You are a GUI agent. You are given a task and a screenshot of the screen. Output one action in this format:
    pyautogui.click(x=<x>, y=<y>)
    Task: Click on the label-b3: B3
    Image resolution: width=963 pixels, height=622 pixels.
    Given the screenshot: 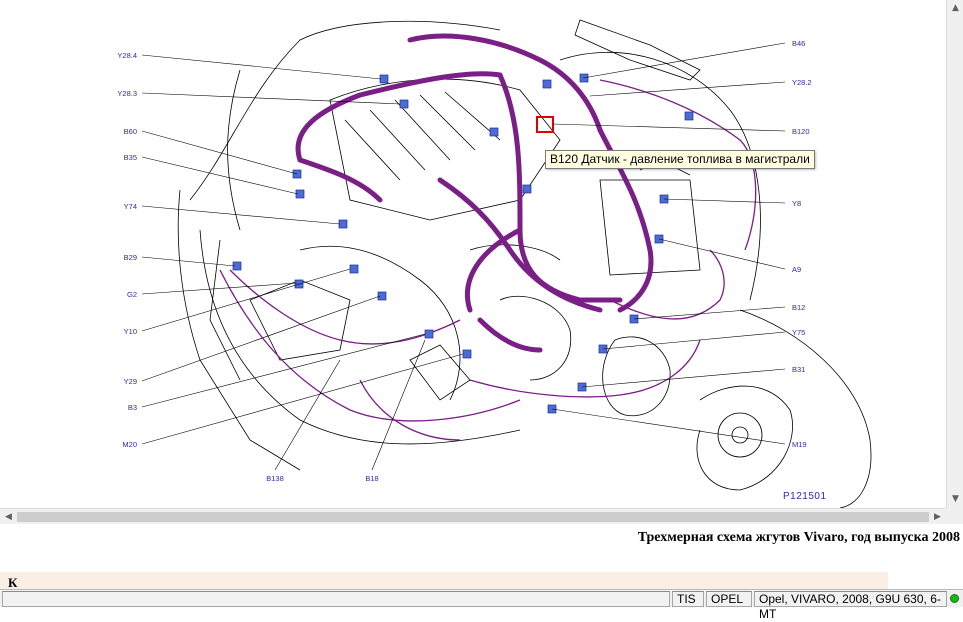 What is the action you would take?
    pyautogui.click(x=132, y=407)
    